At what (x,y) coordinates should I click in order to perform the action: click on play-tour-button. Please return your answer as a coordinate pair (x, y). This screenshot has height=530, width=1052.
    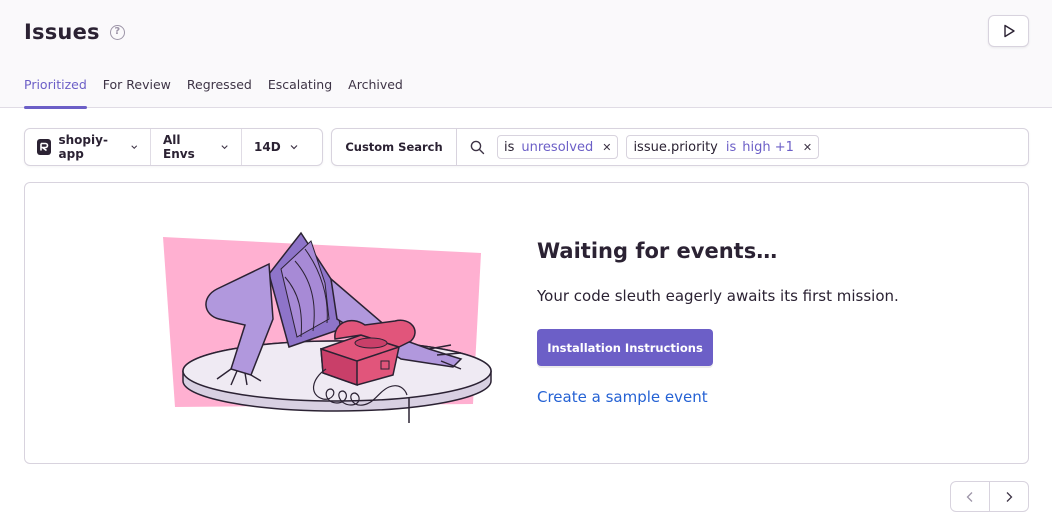
    Looking at the image, I should click on (1008, 31).